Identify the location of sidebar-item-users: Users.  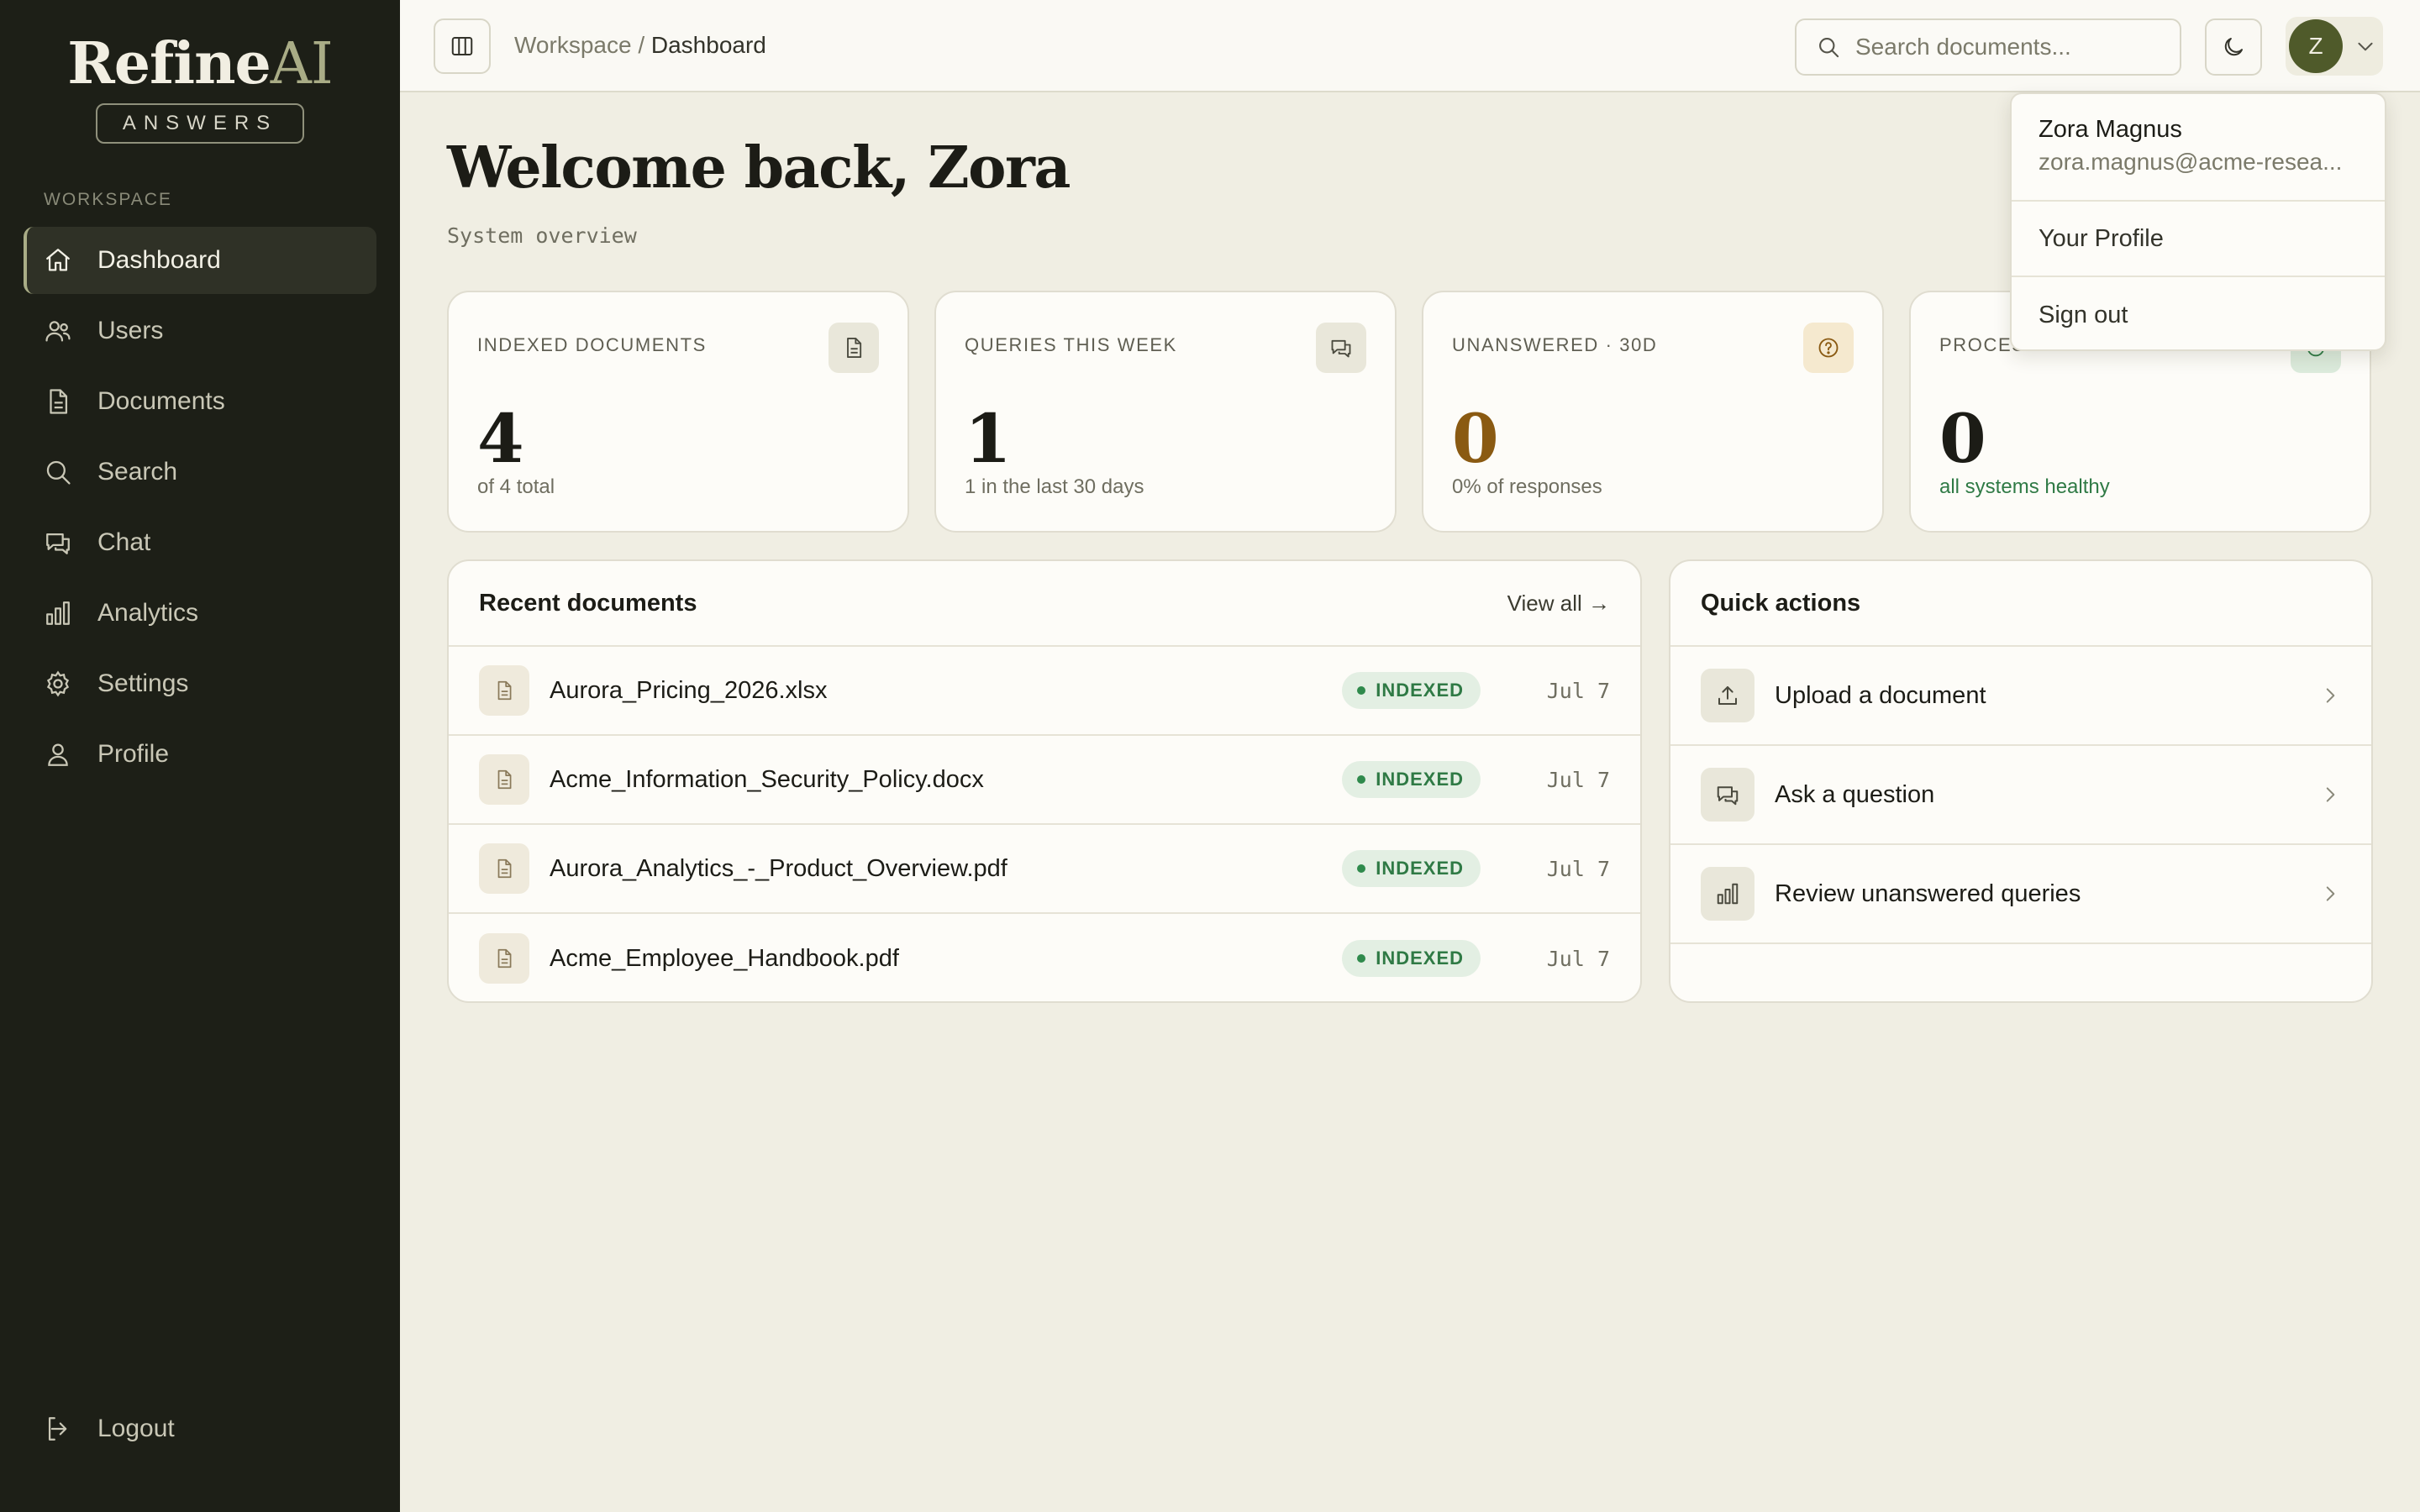
(200, 331).